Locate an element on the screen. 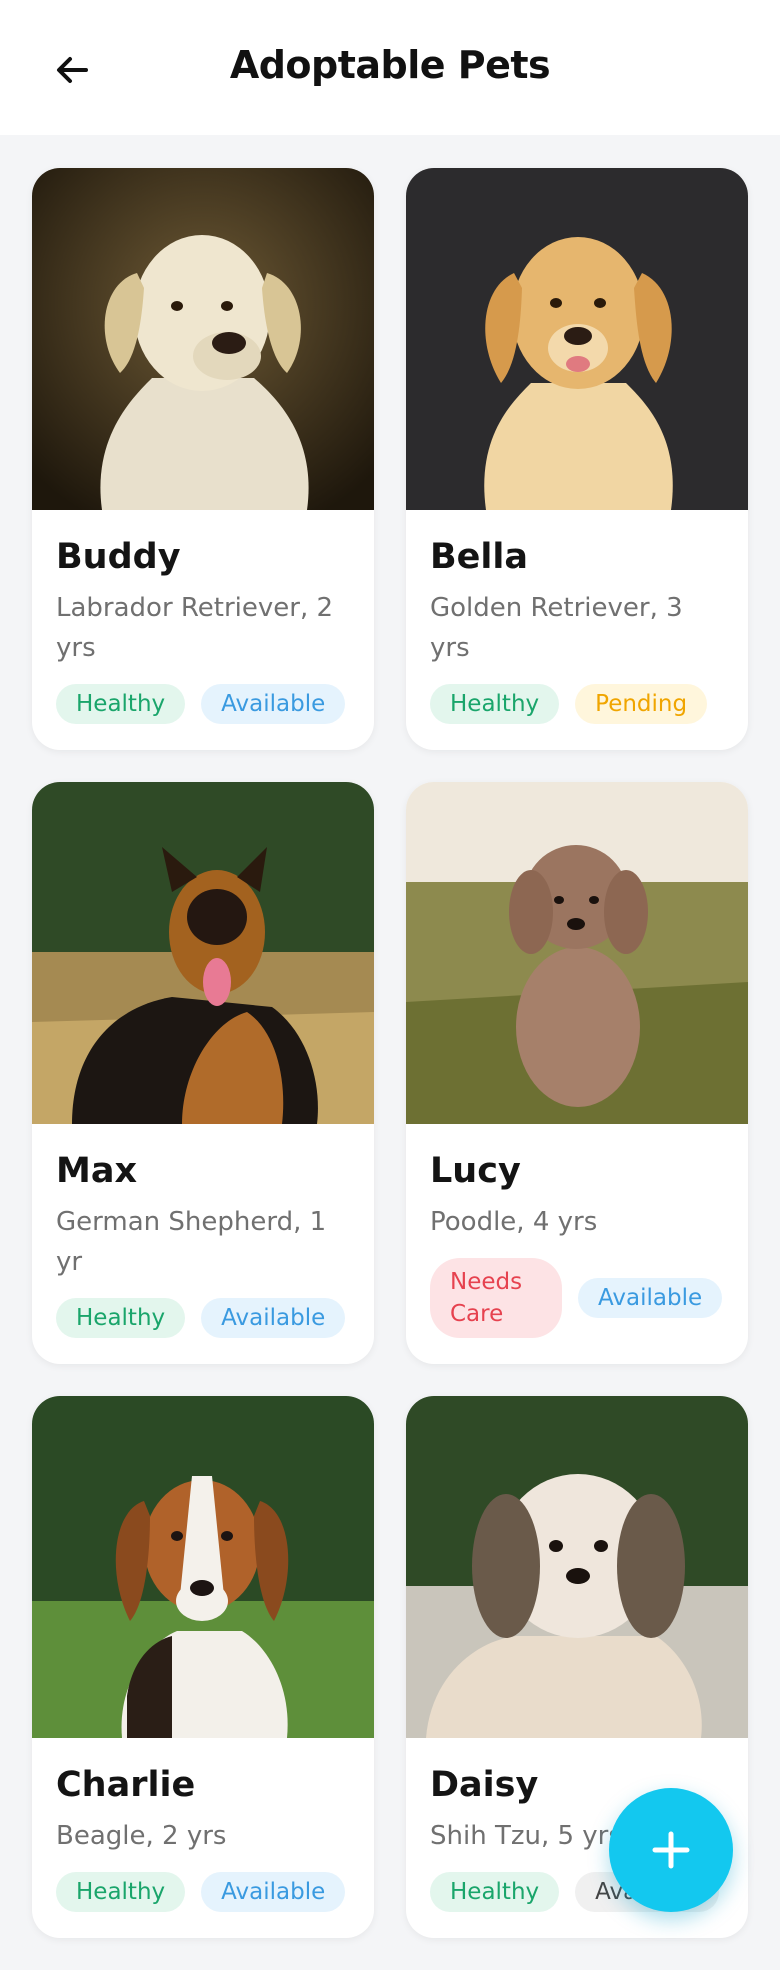 The image size is (780, 1970). pet-name: Lucy is located at coordinates (475, 1171).